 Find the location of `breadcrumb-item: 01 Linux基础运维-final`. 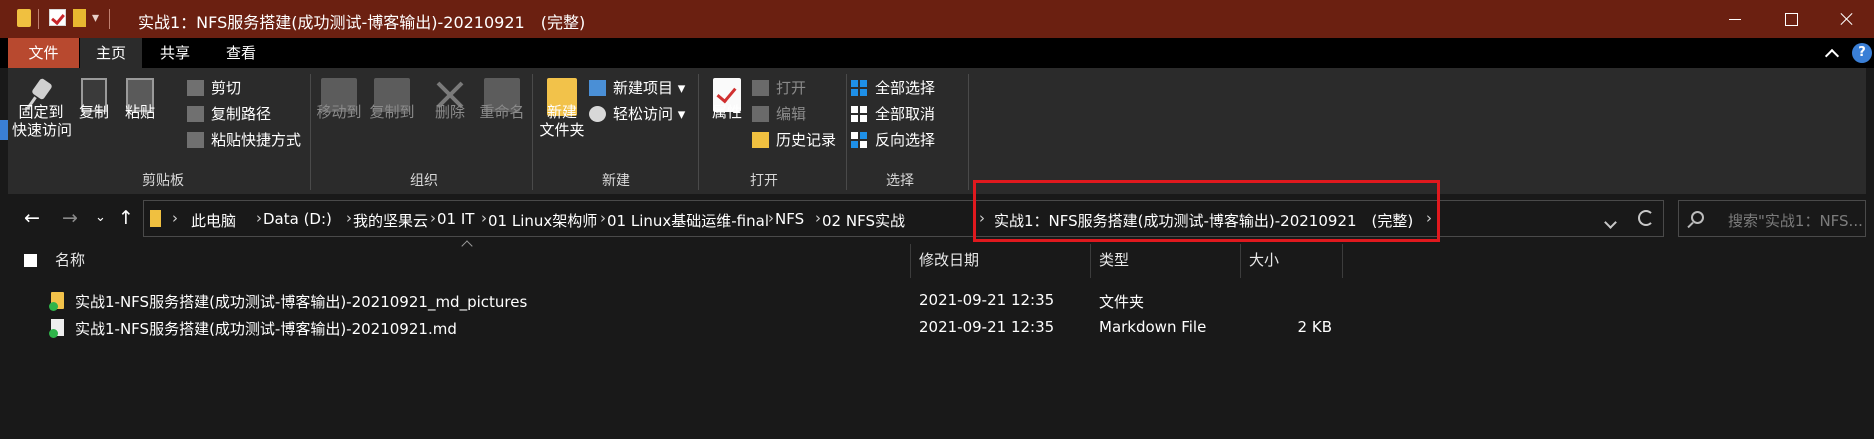

breadcrumb-item: 01 Linux基础运维-final is located at coordinates (688, 220).